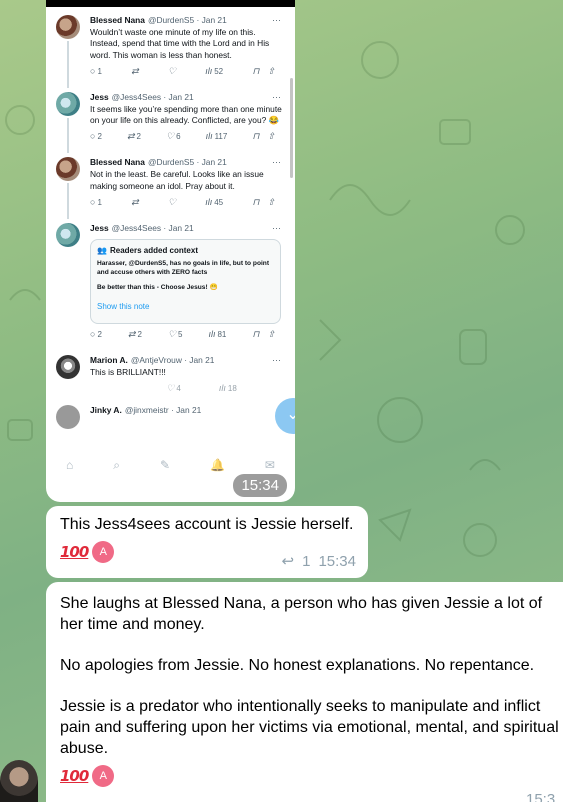  What do you see at coordinates (182, 70) in the screenshot?
I see `tweet-actions: ○ 1 ⇄ ♡ ılı 52 ⊓ ⇧` at bounding box center [182, 70].